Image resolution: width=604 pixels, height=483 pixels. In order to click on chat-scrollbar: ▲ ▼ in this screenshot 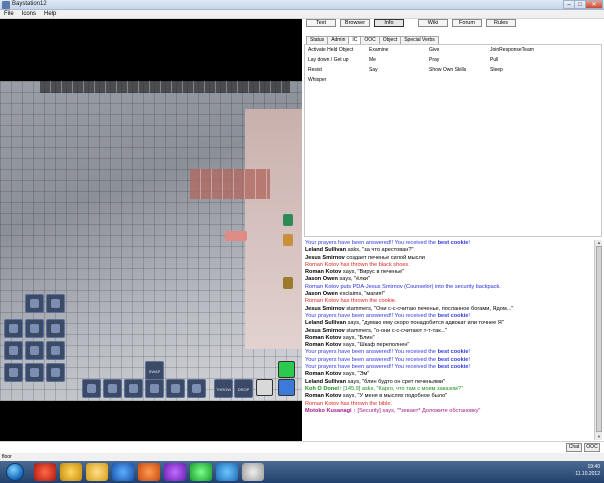, I will do `click(598, 340)`.